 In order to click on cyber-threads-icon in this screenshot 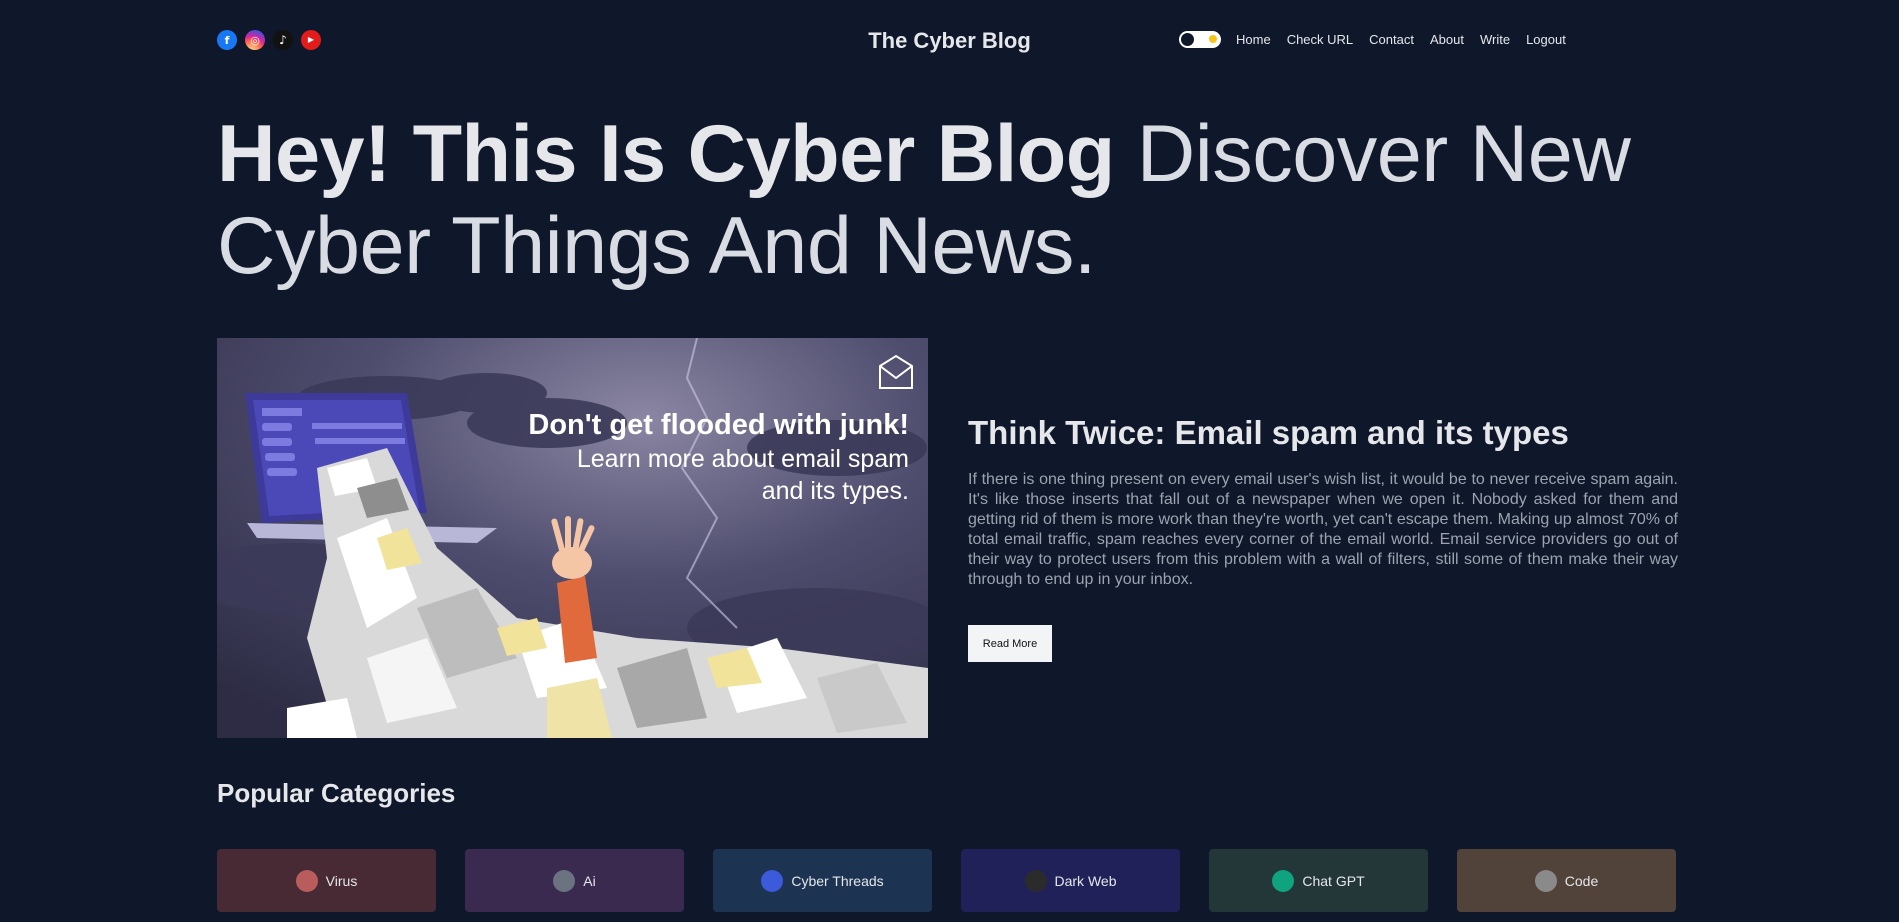, I will do `click(772, 880)`.